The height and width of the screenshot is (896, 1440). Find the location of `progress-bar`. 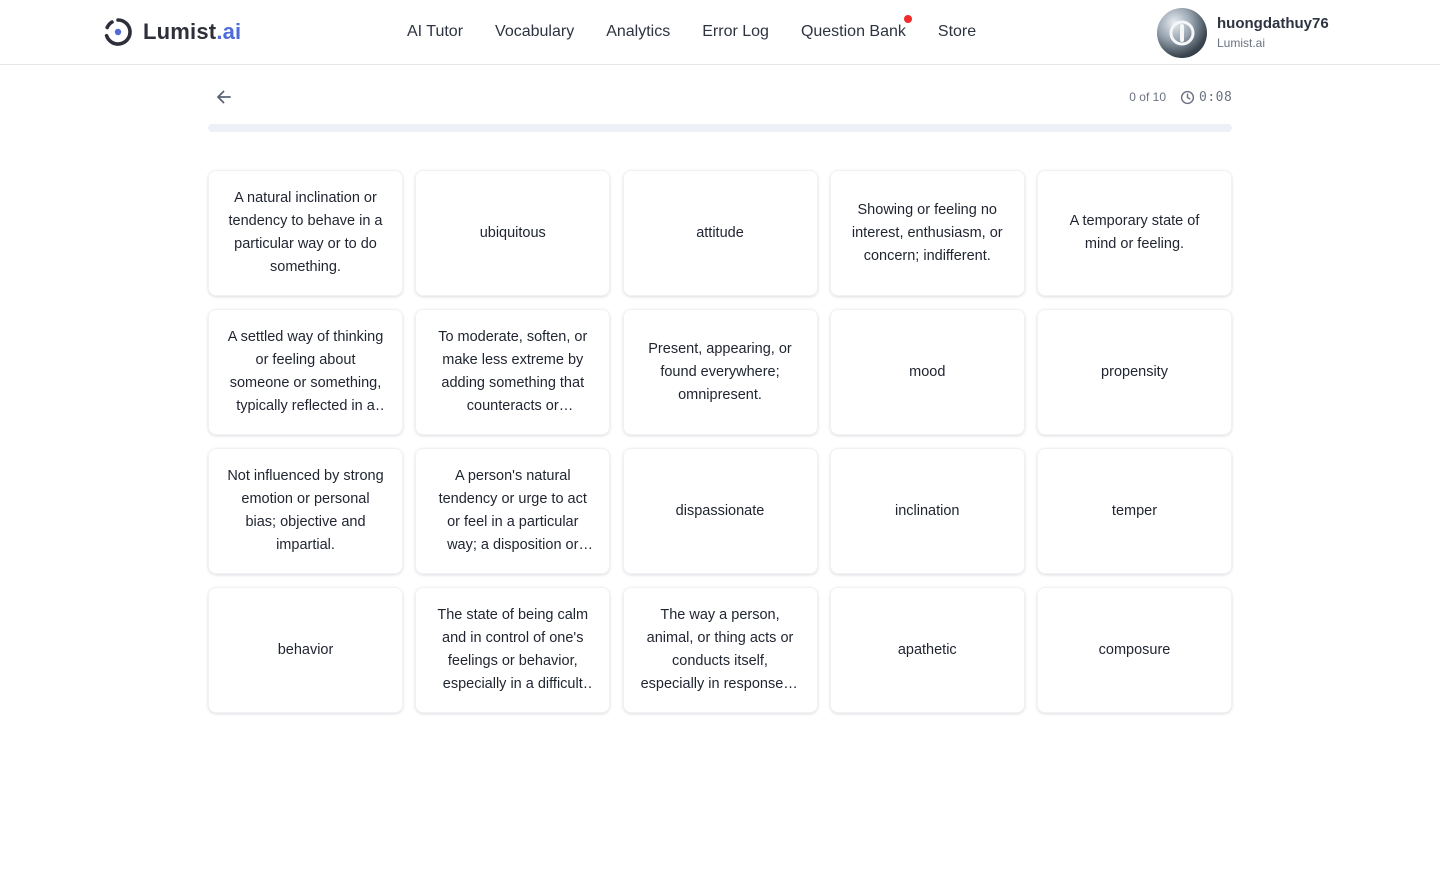

progress-bar is located at coordinates (720, 128).